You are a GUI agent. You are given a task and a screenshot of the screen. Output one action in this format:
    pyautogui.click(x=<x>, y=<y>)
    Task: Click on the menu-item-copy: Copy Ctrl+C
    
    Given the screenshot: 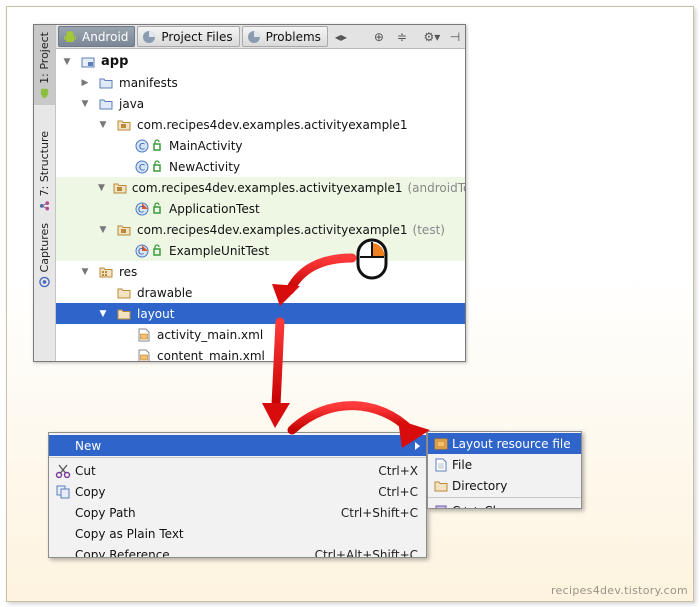 What is the action you would take?
    pyautogui.click(x=237, y=491)
    